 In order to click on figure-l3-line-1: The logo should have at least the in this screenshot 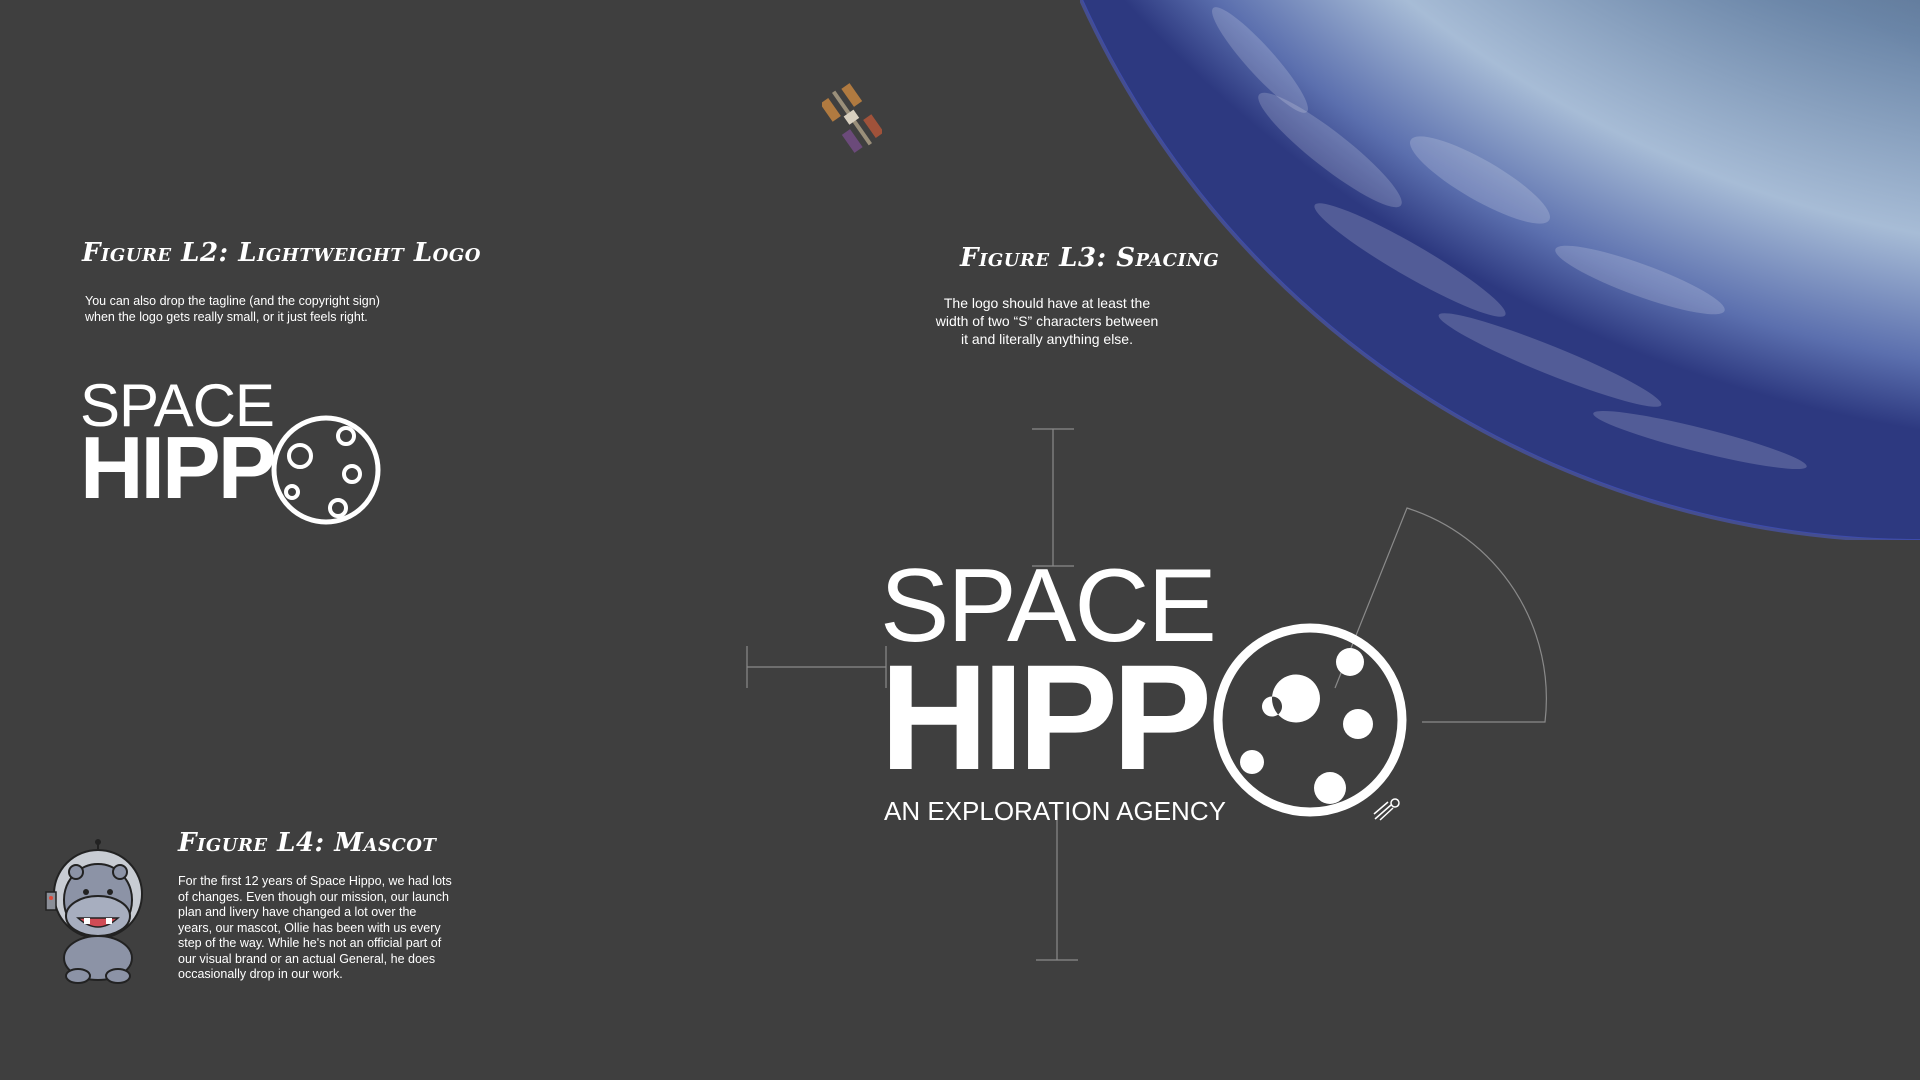, I will do `click(1047, 303)`.